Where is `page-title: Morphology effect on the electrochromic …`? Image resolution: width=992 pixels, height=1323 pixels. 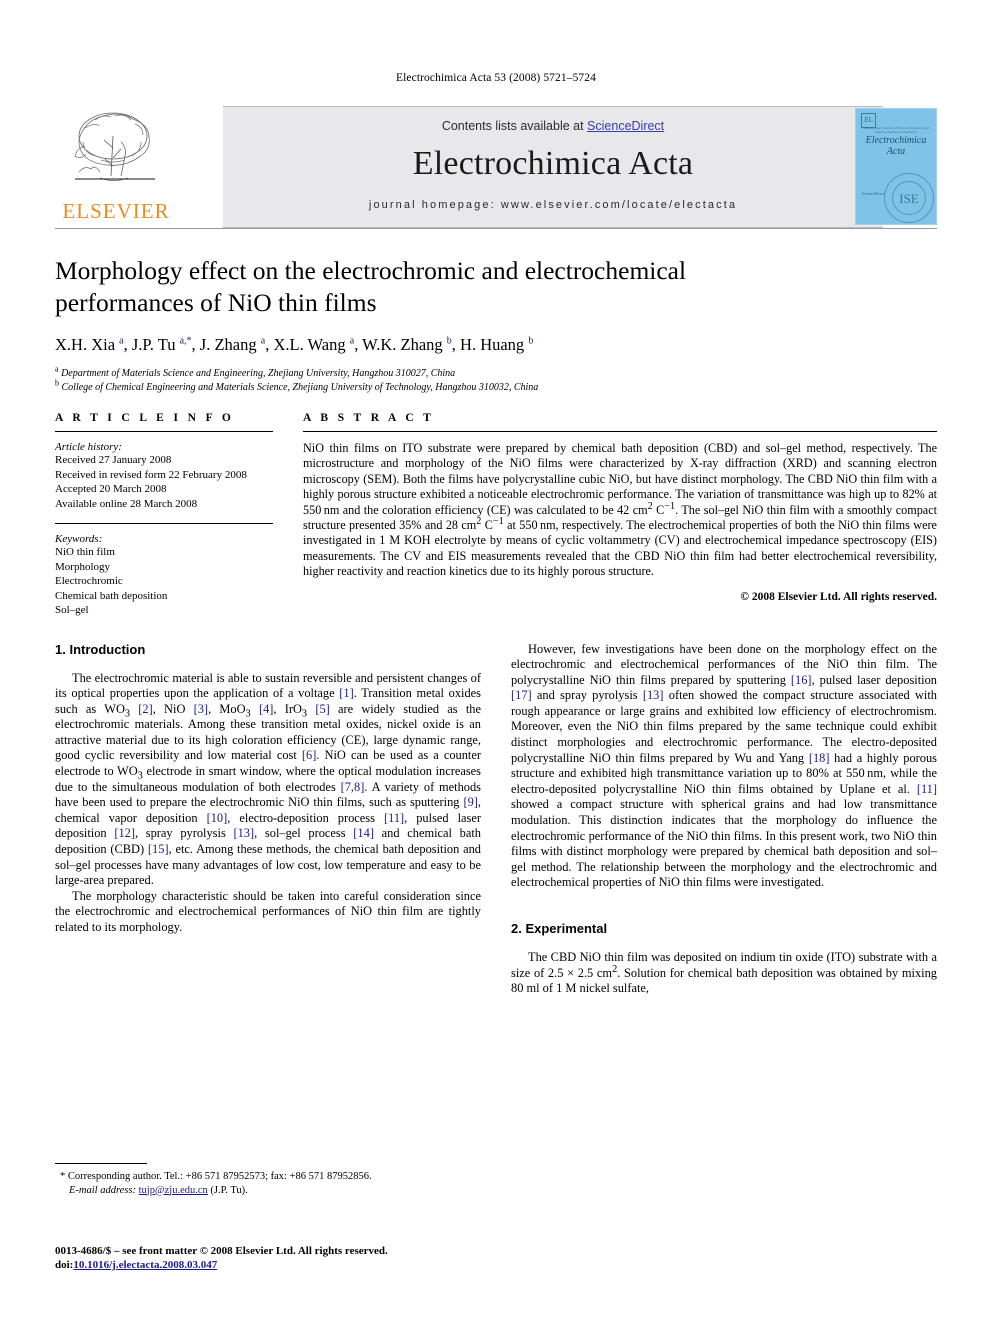 page-title: Morphology effect on the electrochromic … is located at coordinates (371, 286).